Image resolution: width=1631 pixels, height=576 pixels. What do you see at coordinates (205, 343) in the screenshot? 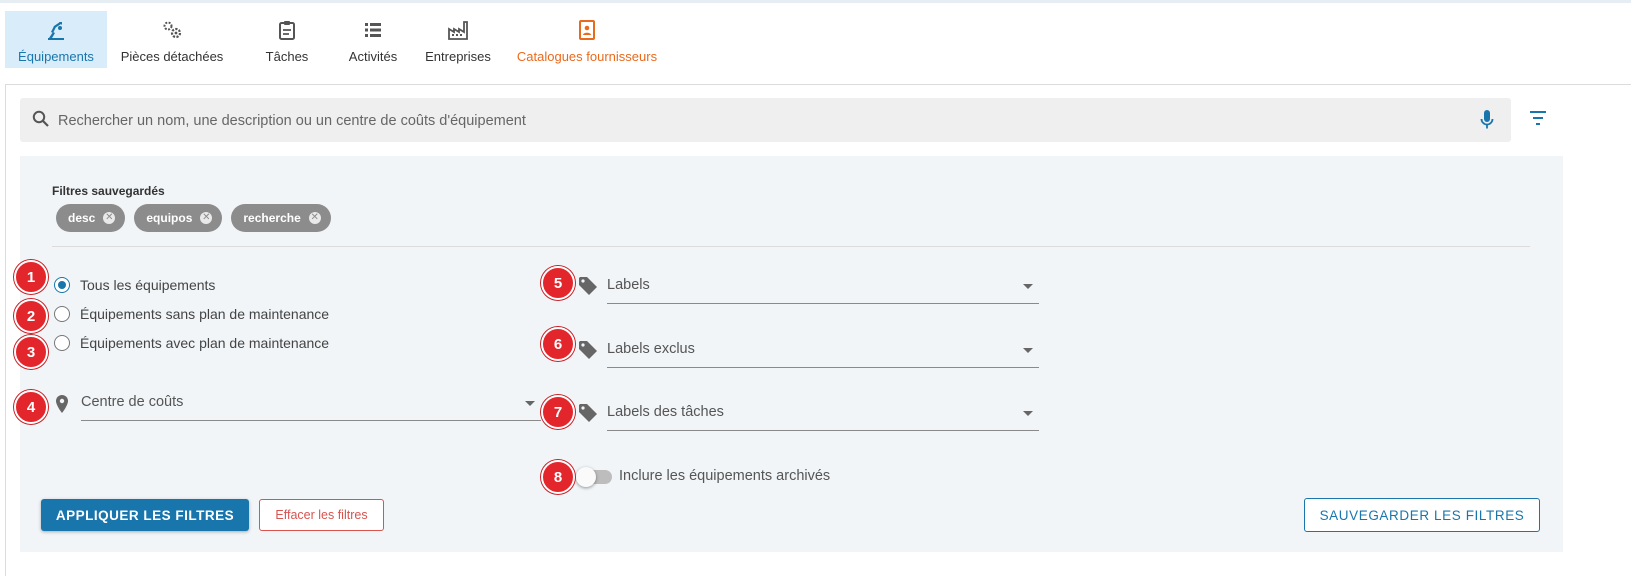
I see `radio-label: Équipements avec plan de maintenance` at bounding box center [205, 343].